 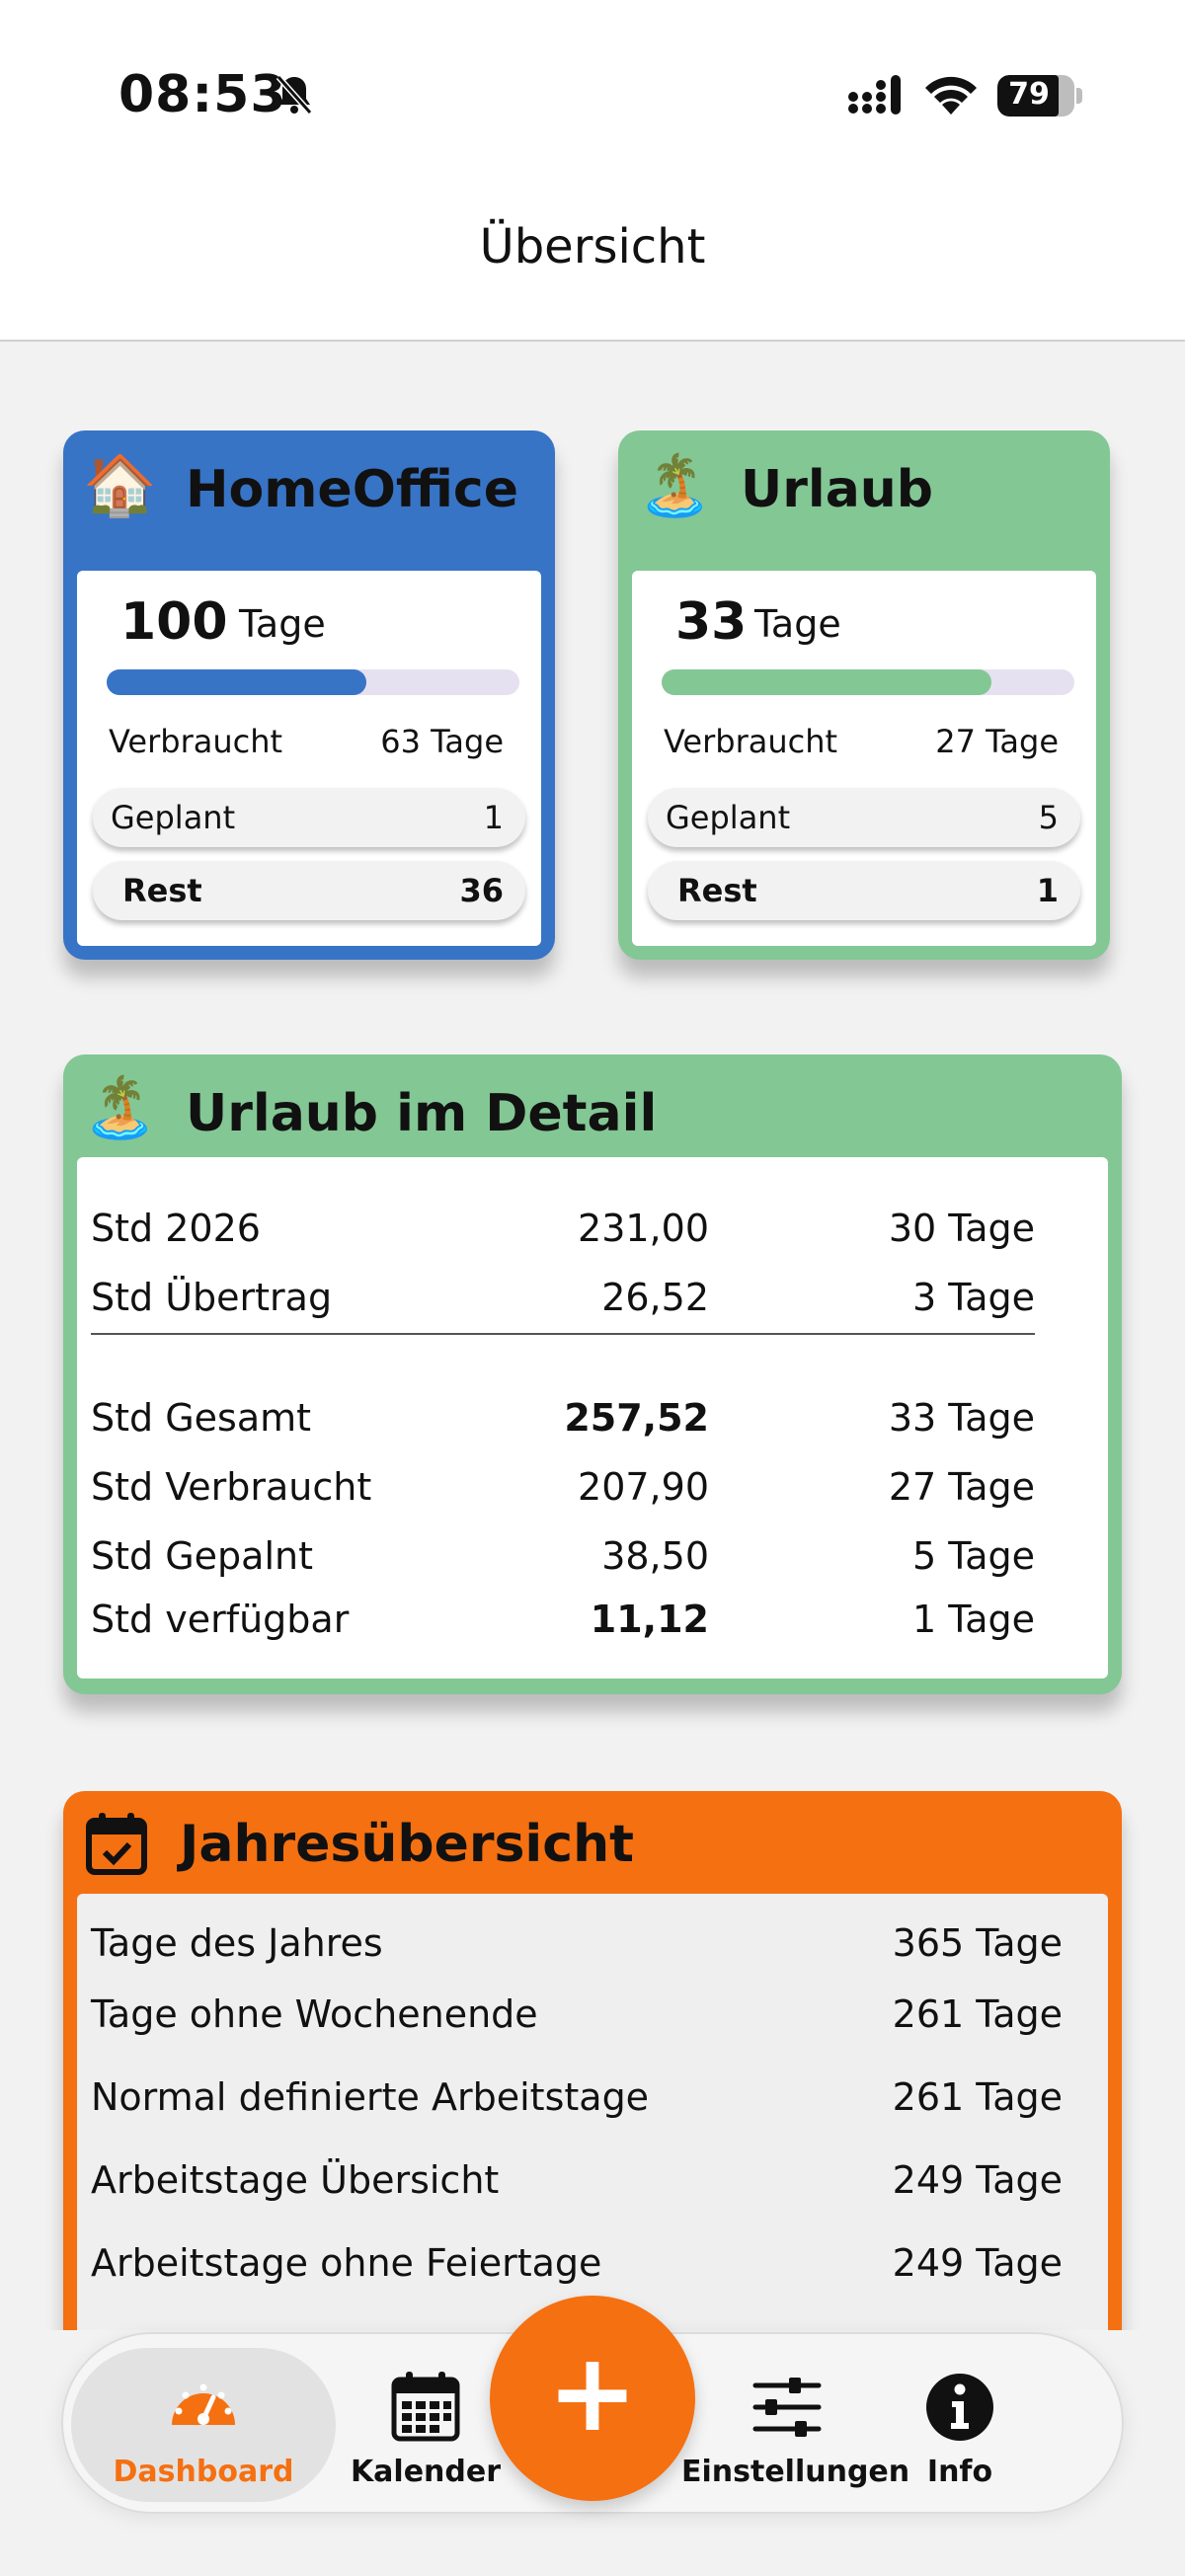 What do you see at coordinates (120, 485) in the screenshot?
I see `house-icon: 🏠` at bounding box center [120, 485].